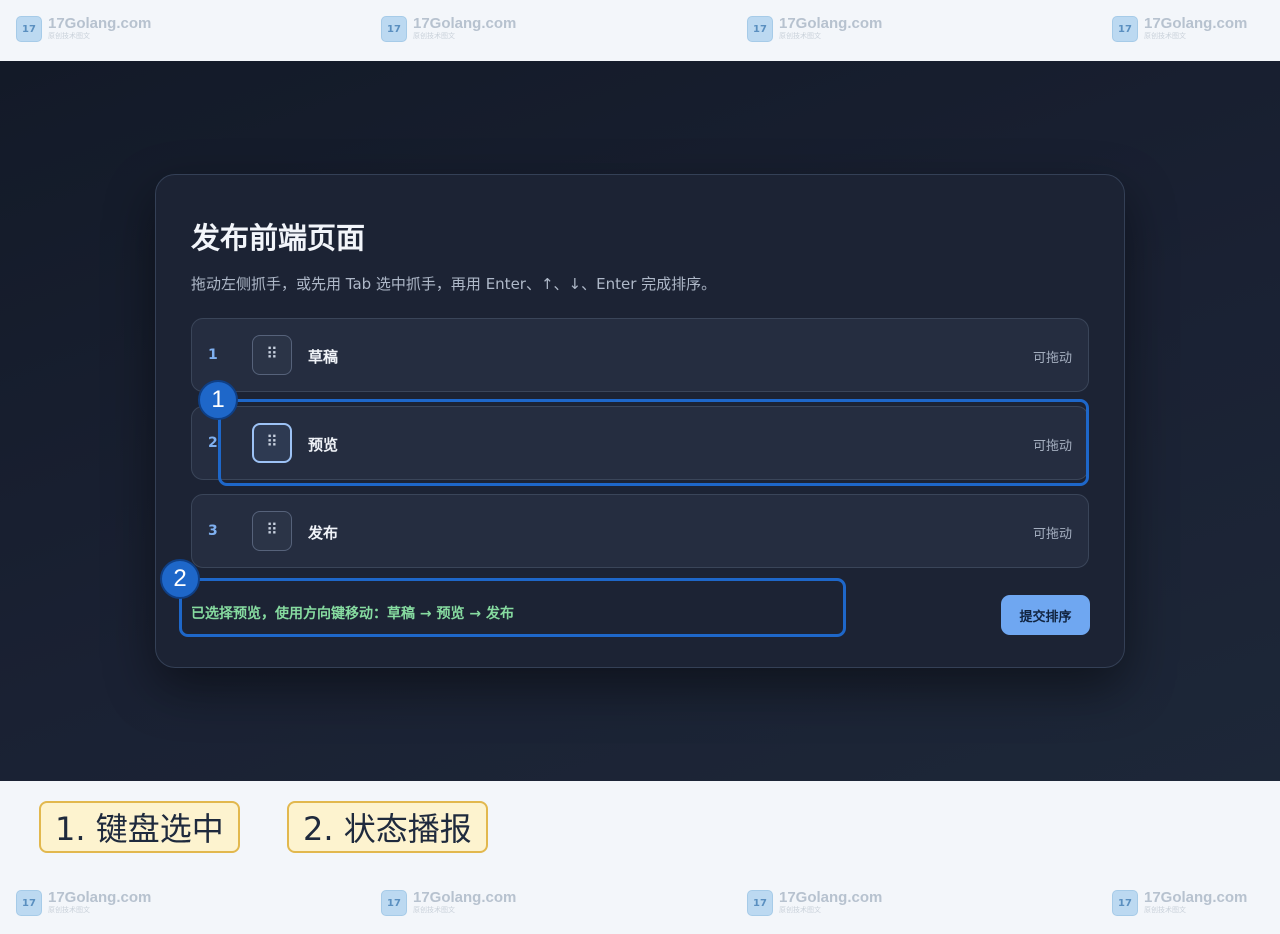 The image size is (1280, 934). I want to click on row-label: 发布, so click(323, 533).